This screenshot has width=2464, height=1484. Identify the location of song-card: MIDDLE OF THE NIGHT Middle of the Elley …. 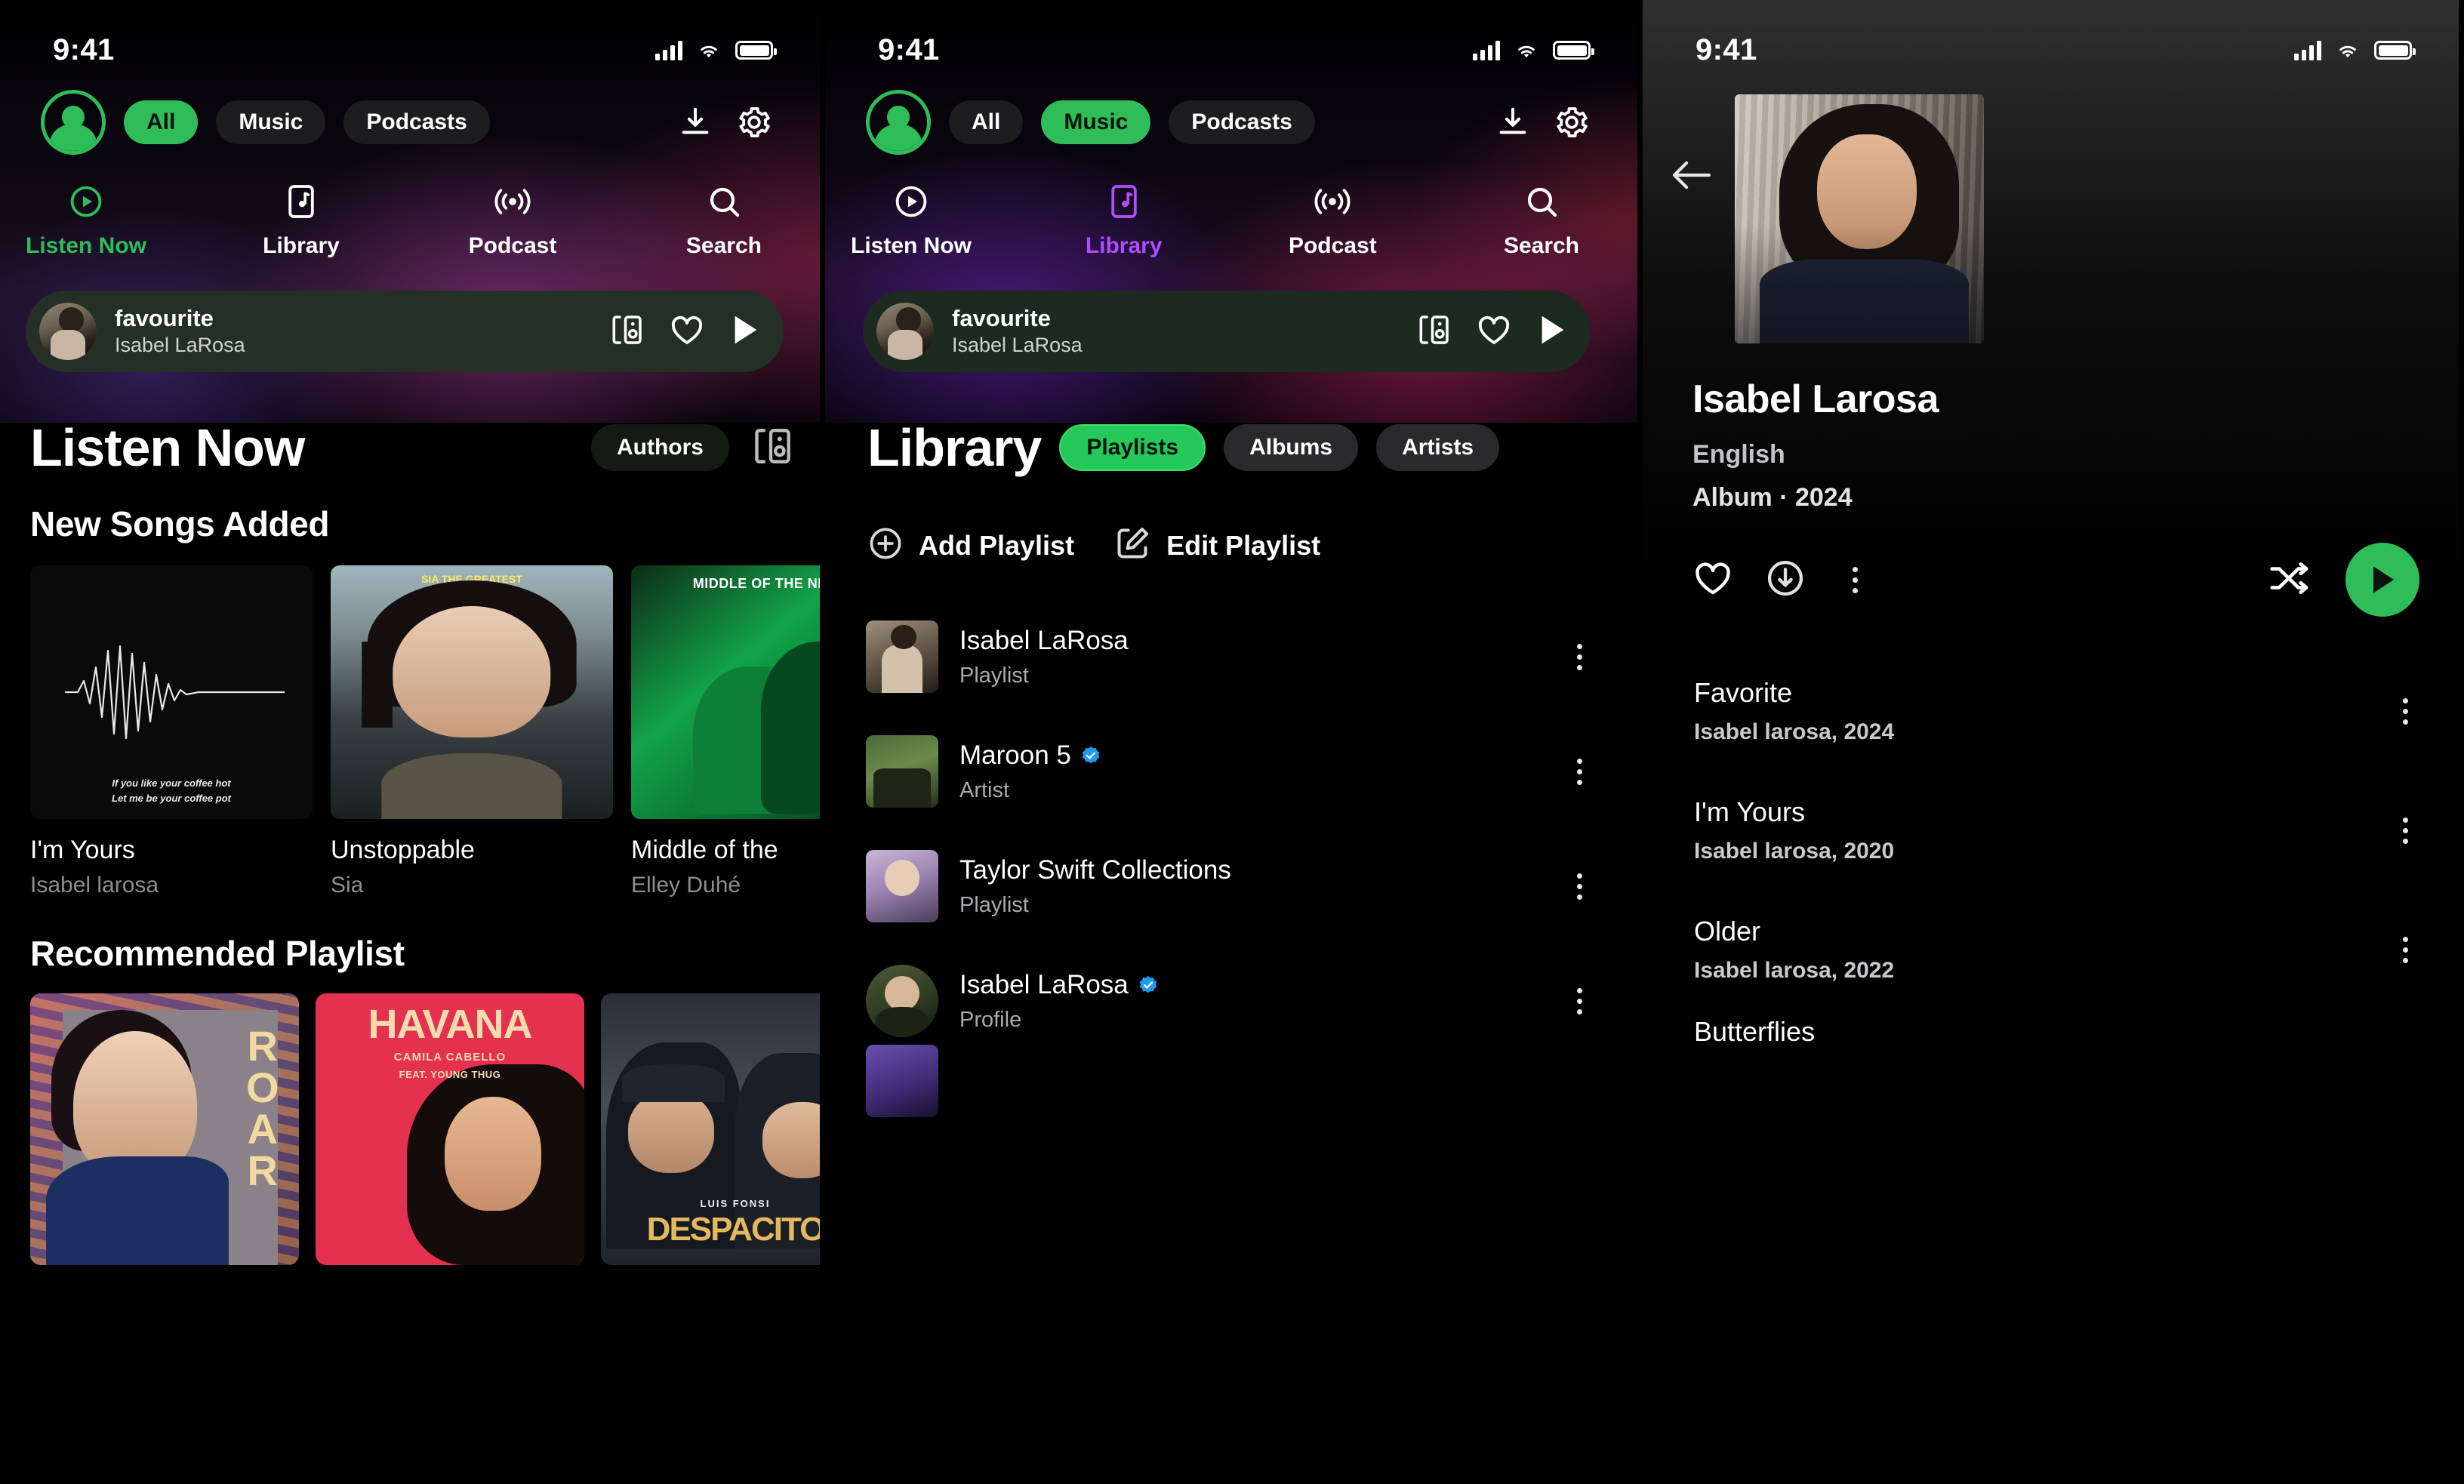
(725, 731).